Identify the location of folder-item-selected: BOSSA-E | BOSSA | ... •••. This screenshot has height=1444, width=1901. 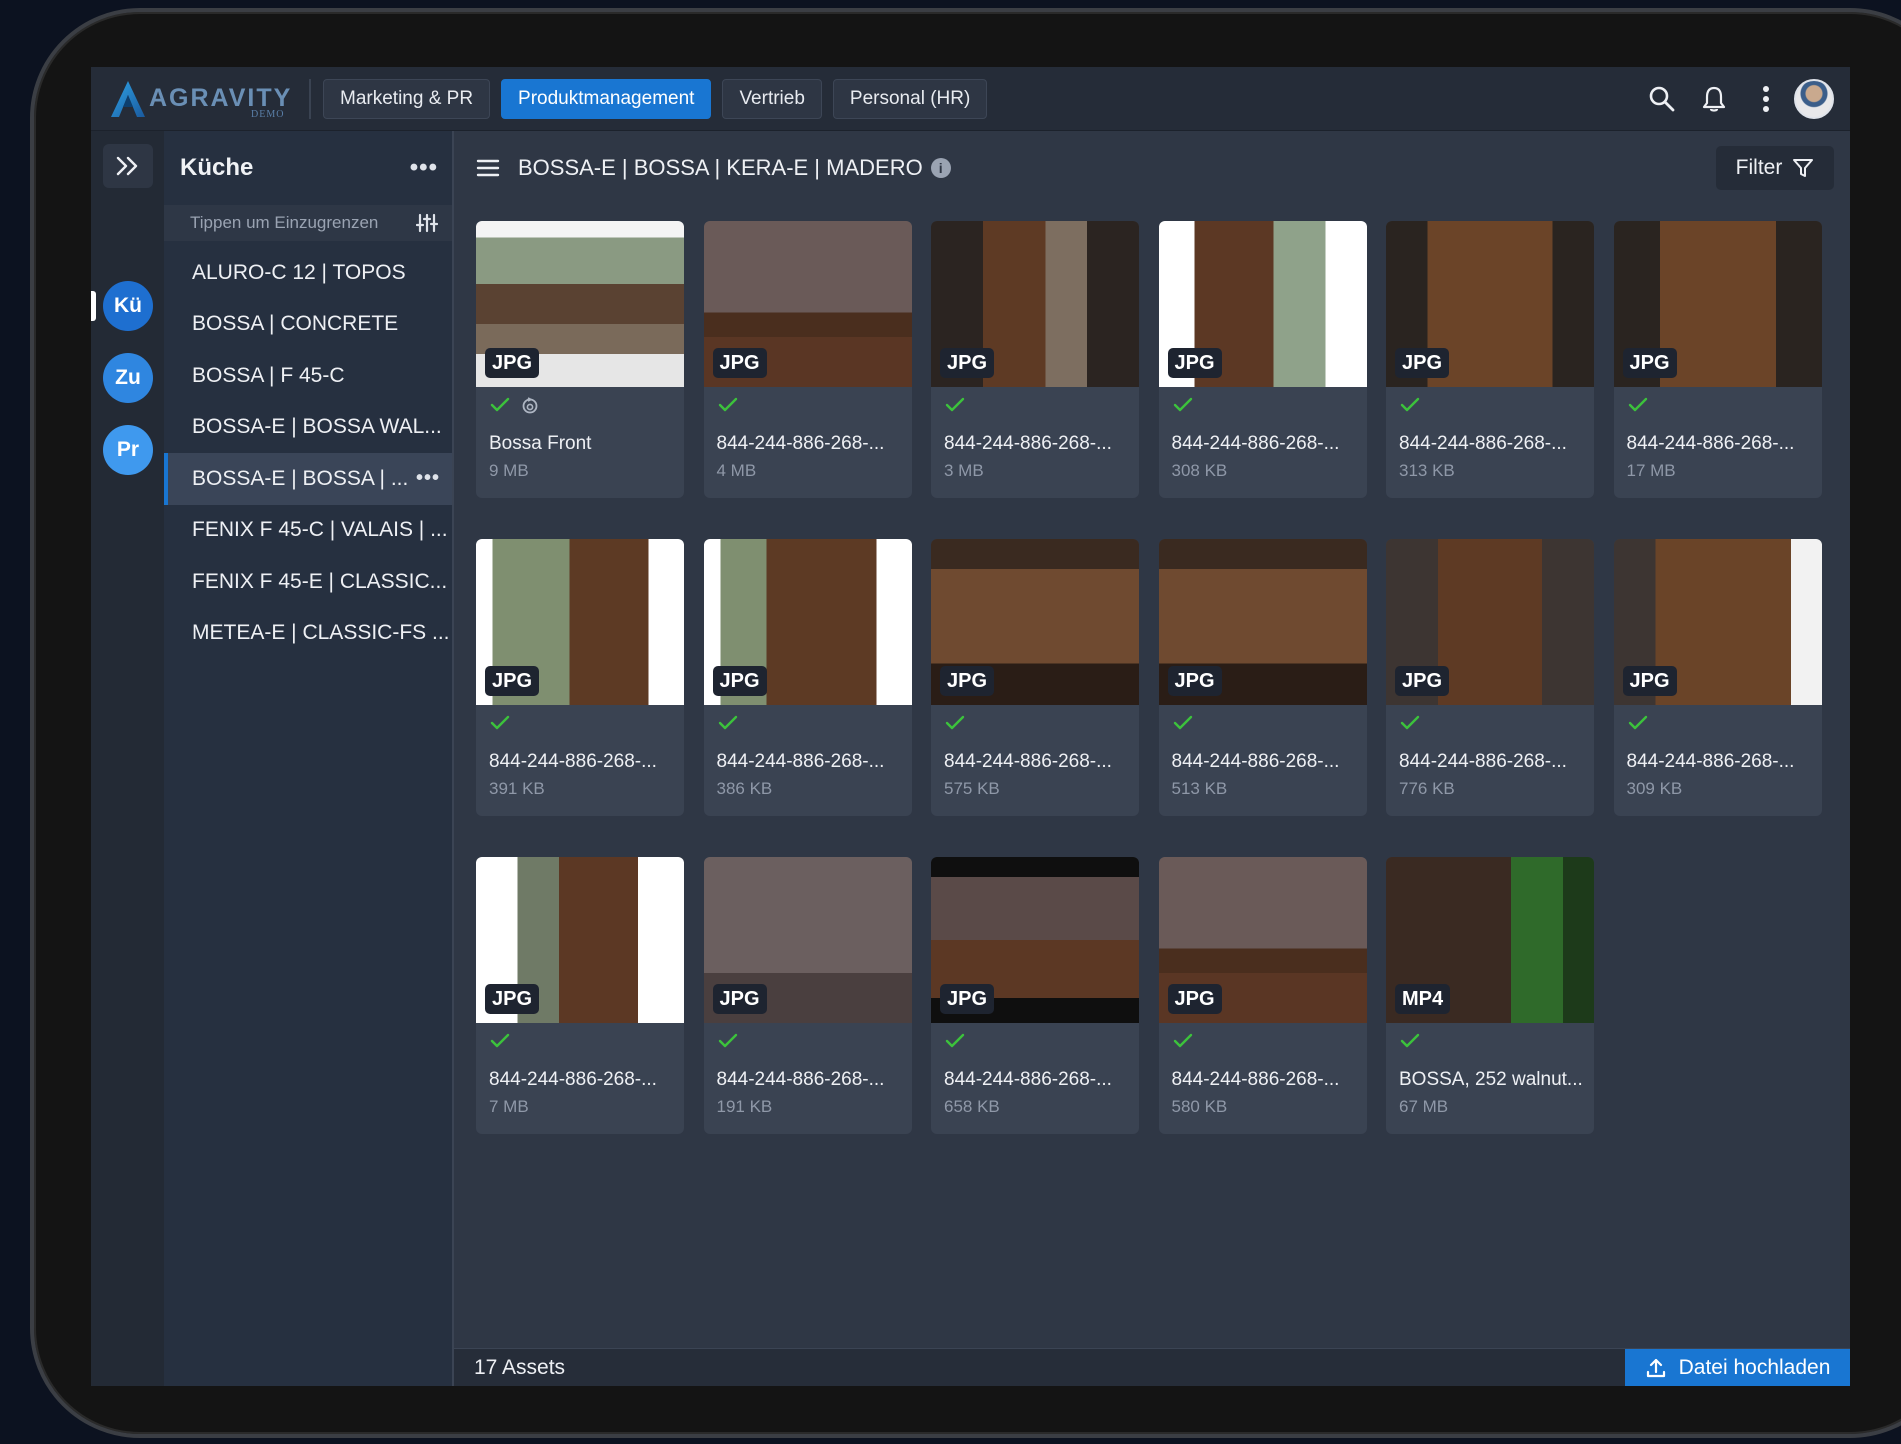
(308, 479).